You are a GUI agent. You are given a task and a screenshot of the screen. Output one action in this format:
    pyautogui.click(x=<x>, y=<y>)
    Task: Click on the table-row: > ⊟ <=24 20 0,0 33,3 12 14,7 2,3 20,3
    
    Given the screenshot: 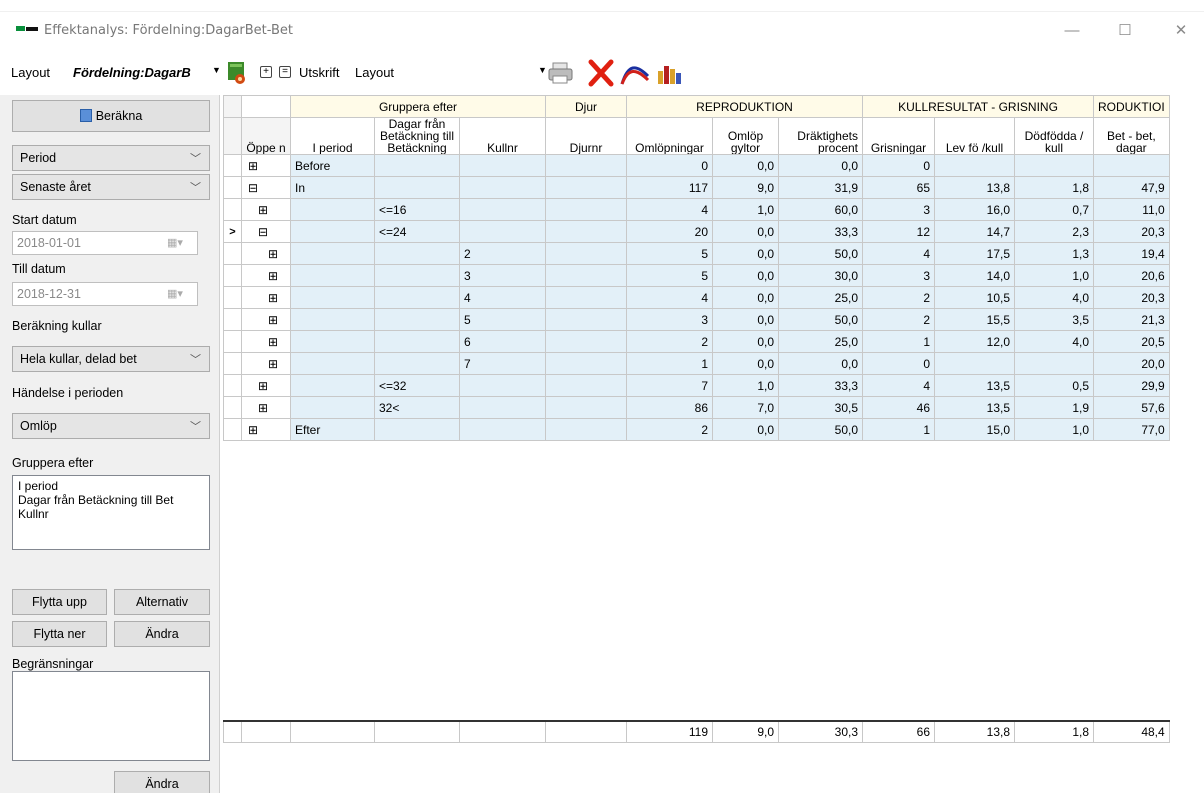 What is the action you would take?
    pyautogui.click(x=696, y=231)
    